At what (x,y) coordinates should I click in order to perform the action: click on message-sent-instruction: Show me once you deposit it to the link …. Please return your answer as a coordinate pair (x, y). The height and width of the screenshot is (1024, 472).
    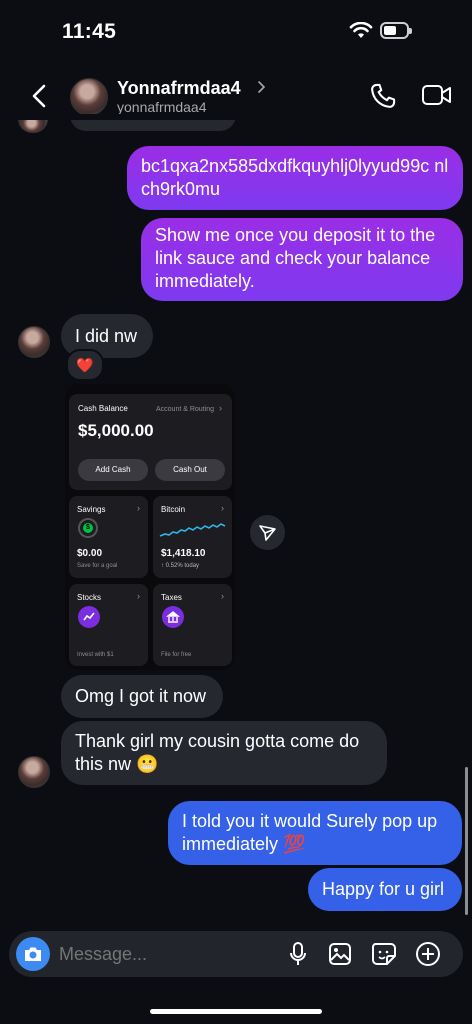
    Looking at the image, I should click on (302, 259).